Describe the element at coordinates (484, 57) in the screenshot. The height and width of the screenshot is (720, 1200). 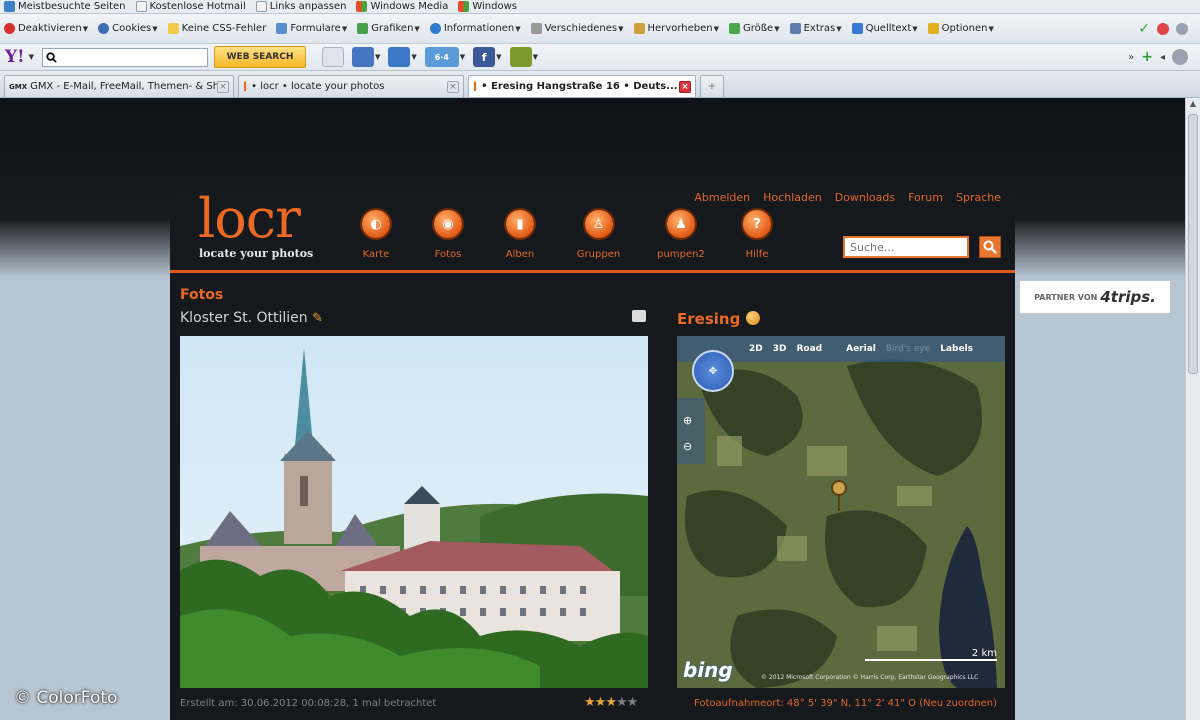
I see `facebook-icon: f` at that location.